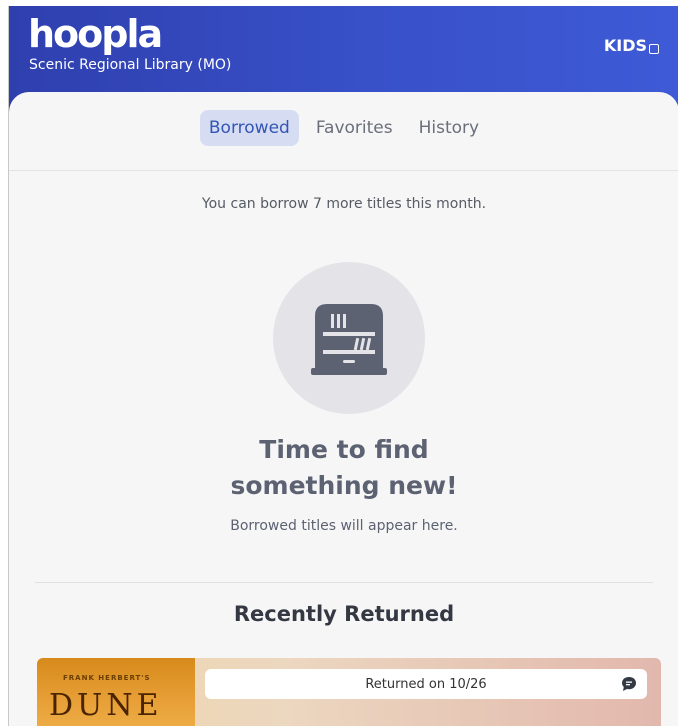 The image size is (678, 726). Describe the element at coordinates (629, 684) in the screenshot. I see `review-chat-icon` at that location.